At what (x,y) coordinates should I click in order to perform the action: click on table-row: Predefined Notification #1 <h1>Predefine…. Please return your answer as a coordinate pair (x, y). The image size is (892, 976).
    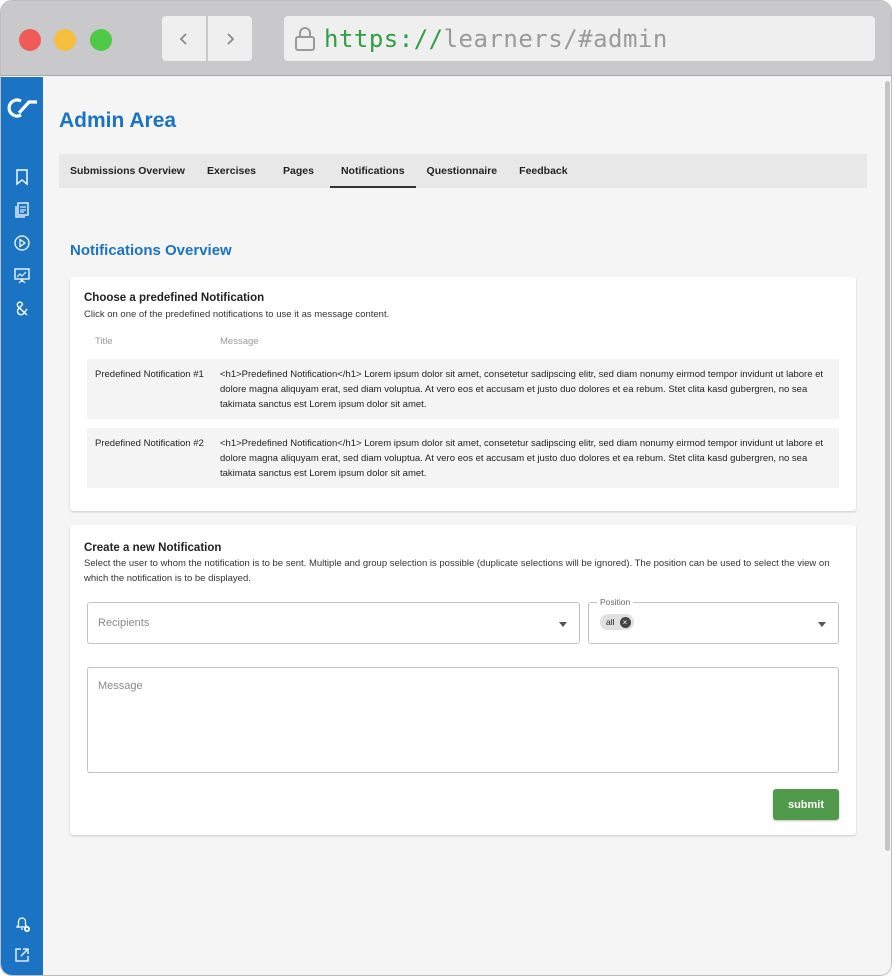
    Looking at the image, I should click on (463, 389).